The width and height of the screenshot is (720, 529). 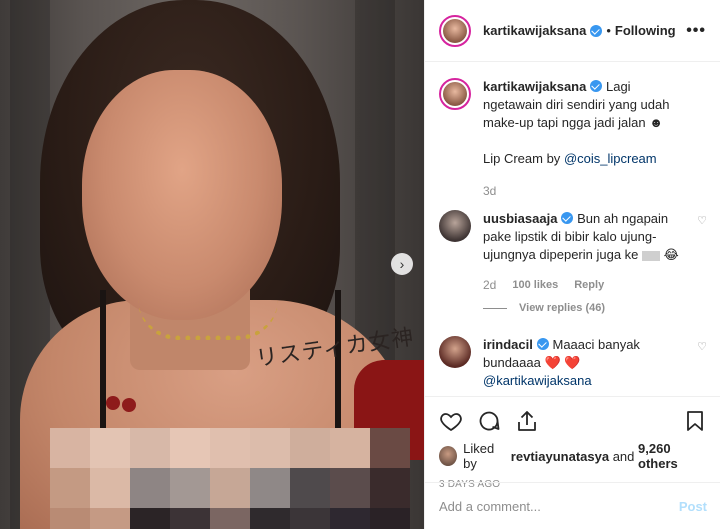 What do you see at coordinates (562, 362) in the screenshot?
I see `hearts-emoji: ❤️ ❤️` at bounding box center [562, 362].